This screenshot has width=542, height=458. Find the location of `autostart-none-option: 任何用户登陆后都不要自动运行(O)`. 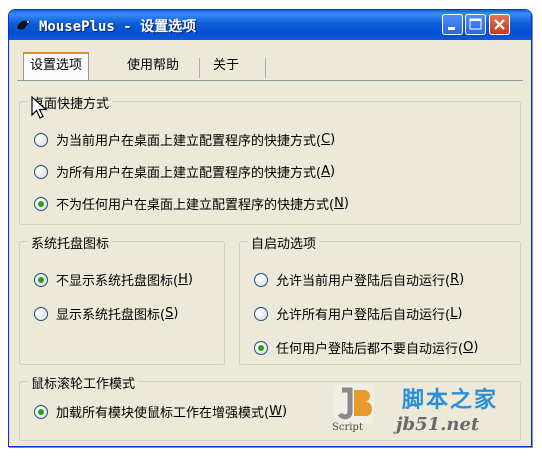

autostart-none-option: 任何用户登陆后都不要自动运行(O) is located at coordinates (366, 347).